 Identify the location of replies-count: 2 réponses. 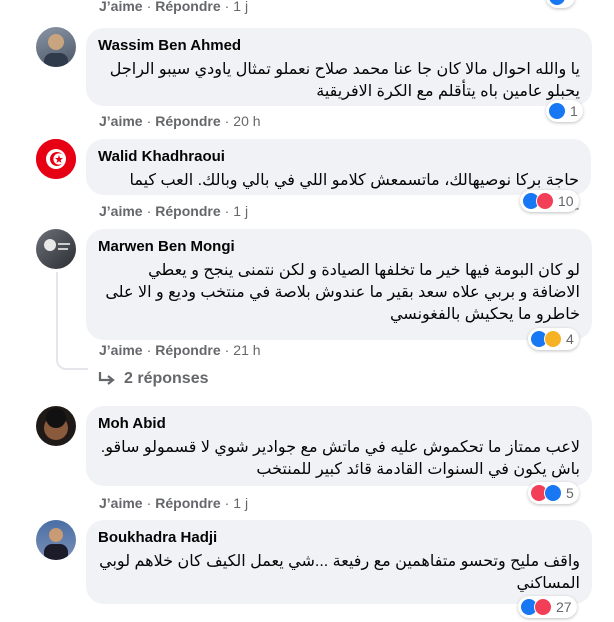
(166, 378).